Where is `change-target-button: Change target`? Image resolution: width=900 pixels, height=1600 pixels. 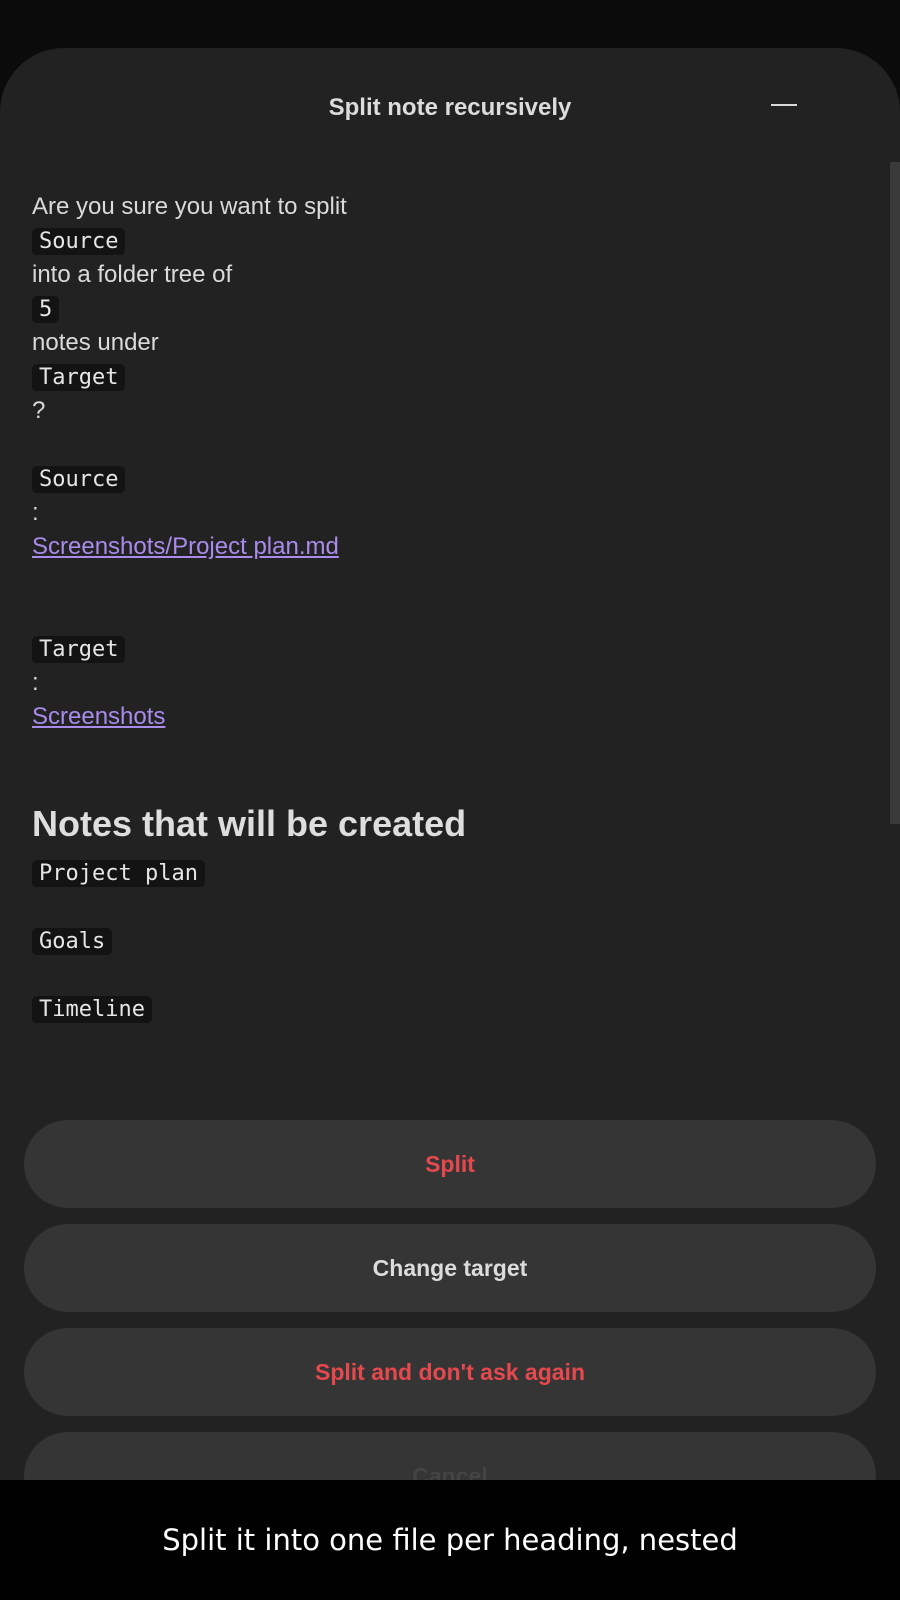
change-target-button: Change target is located at coordinates (450, 1268).